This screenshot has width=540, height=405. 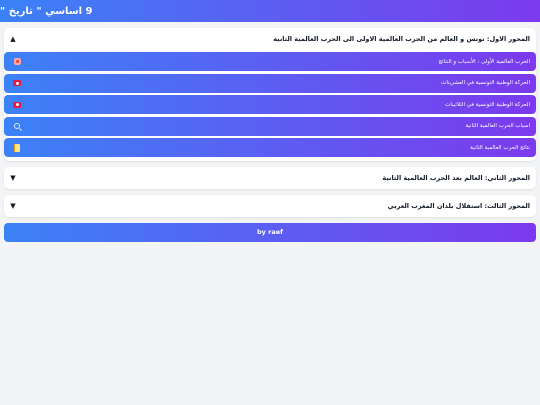 I want to click on page-title: 9 اساسي " تاريخ ", so click(x=46, y=11).